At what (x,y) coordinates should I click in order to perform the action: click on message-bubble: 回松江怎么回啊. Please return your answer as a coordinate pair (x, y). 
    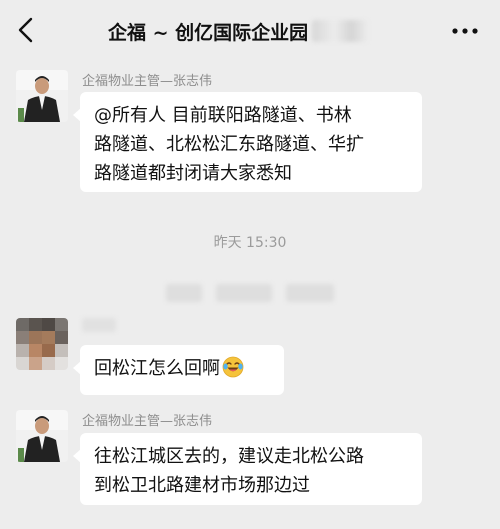
    Looking at the image, I should click on (178, 370).